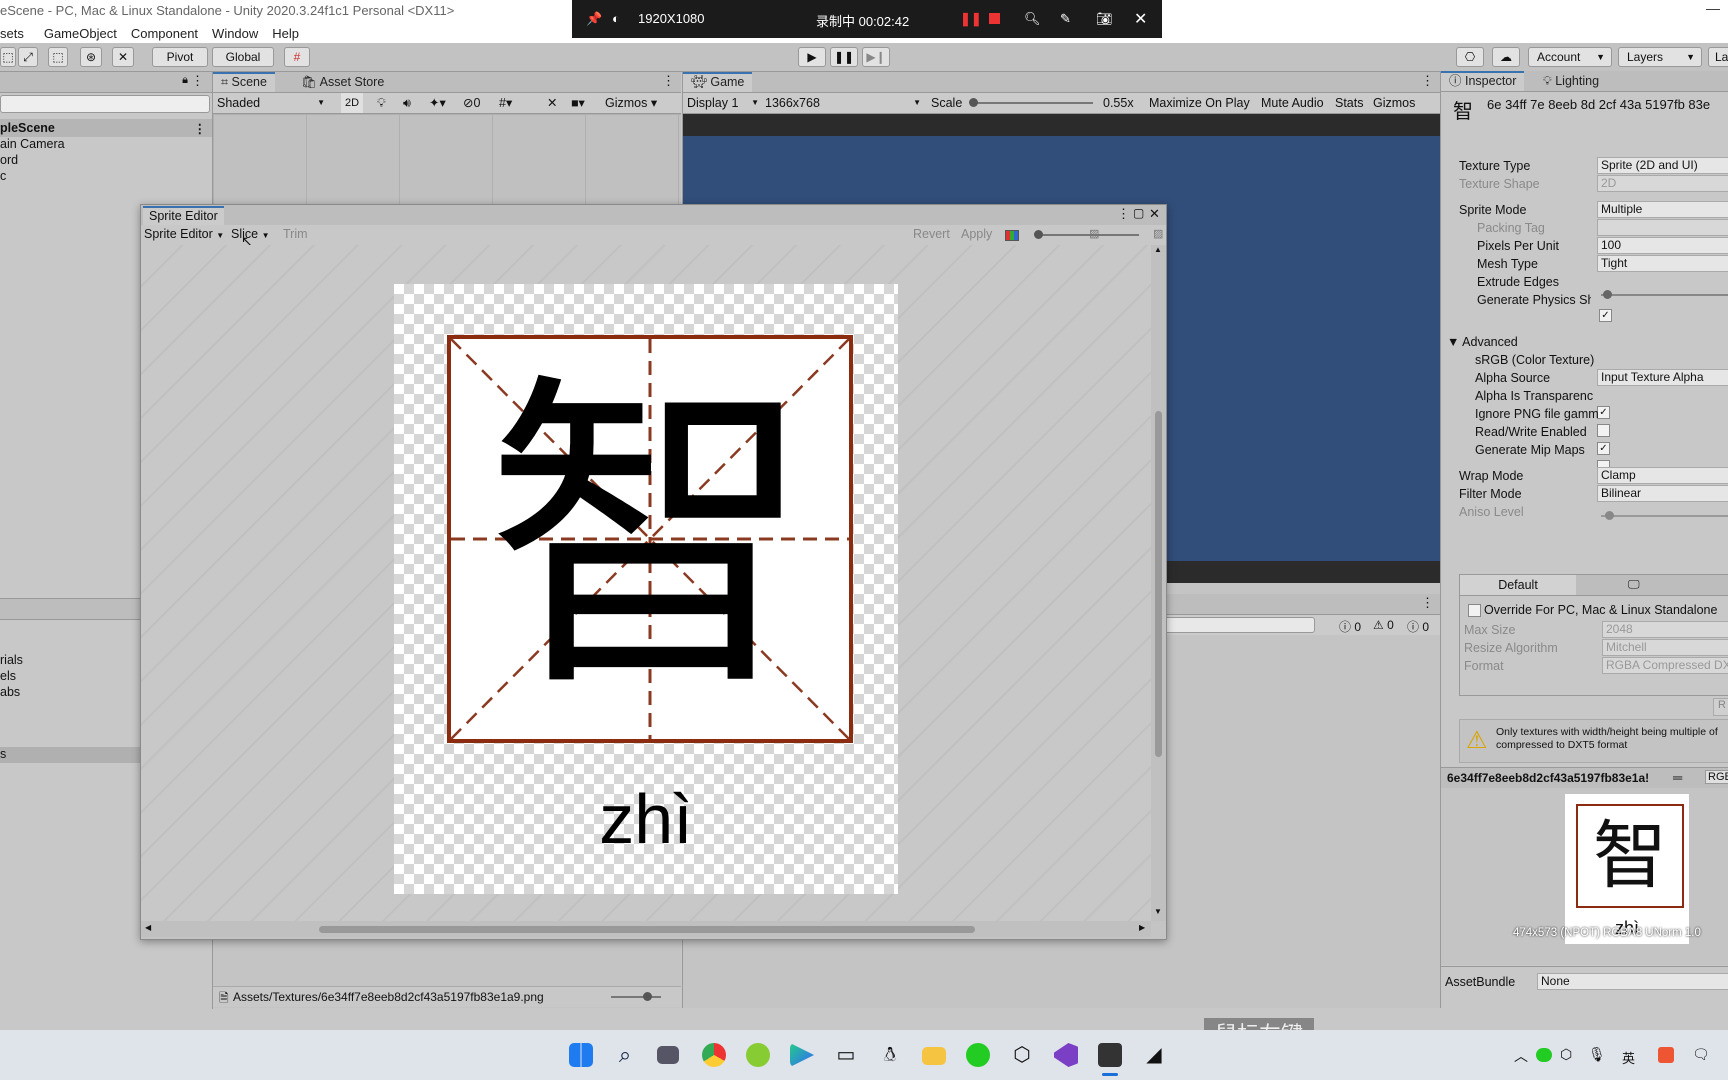 The image size is (1728, 1080). Describe the element at coordinates (164, 33) in the screenshot. I see `menu-component: Component` at that location.